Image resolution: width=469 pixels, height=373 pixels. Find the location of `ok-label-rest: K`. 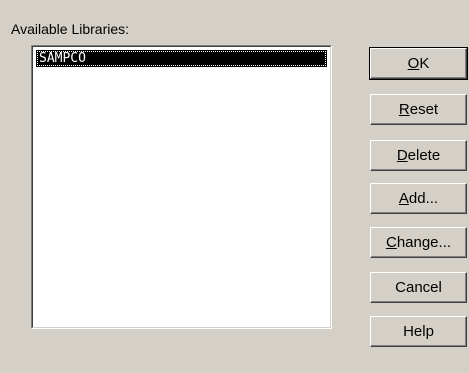

ok-label-rest: K is located at coordinates (424, 63).